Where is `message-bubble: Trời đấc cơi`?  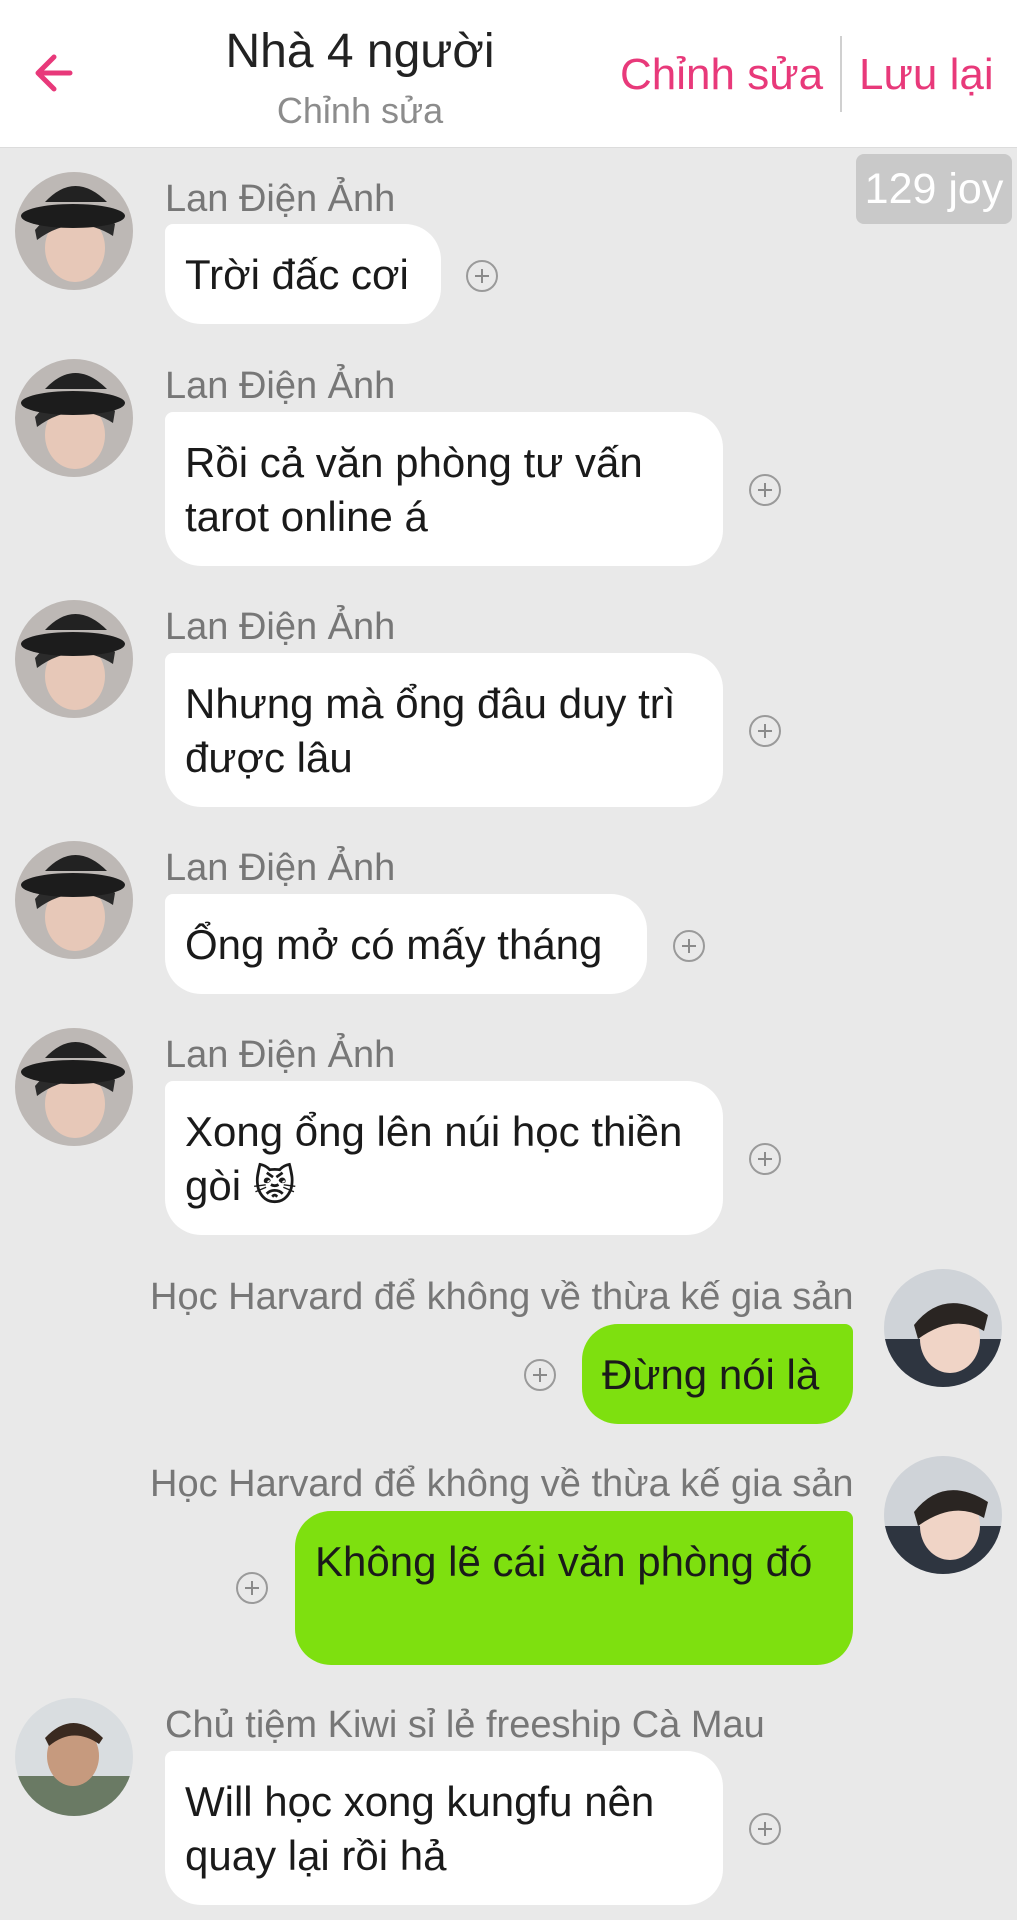
message-bubble: Trời đấc cơi is located at coordinates (303, 274).